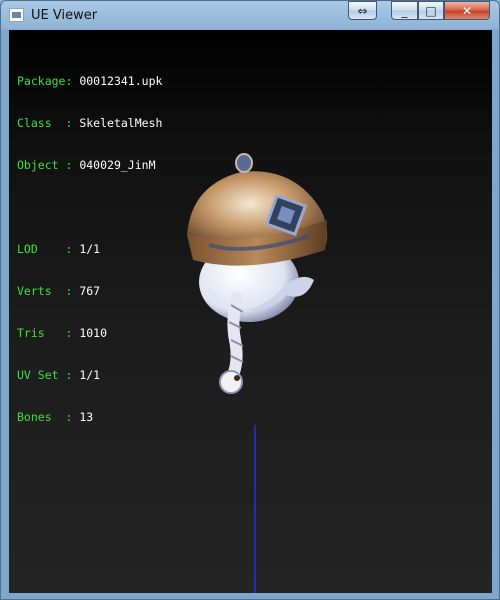 The image size is (500, 600). What do you see at coordinates (121, 123) in the screenshot?
I see `class-value: SkeletalMesh` at bounding box center [121, 123].